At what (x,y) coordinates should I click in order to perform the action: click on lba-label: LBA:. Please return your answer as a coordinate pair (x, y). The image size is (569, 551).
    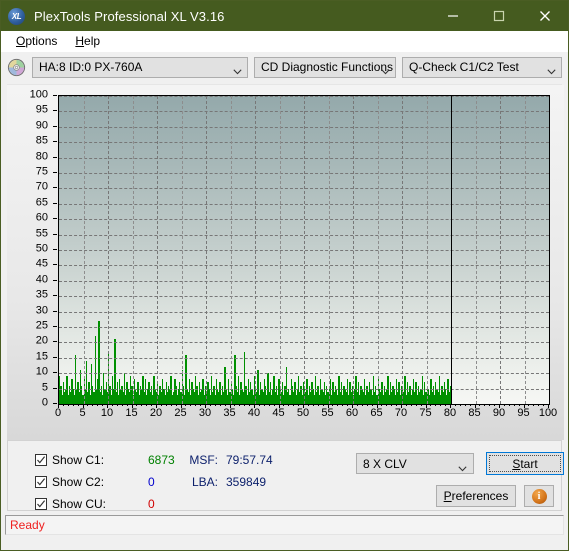
    Looking at the image, I should click on (204, 482).